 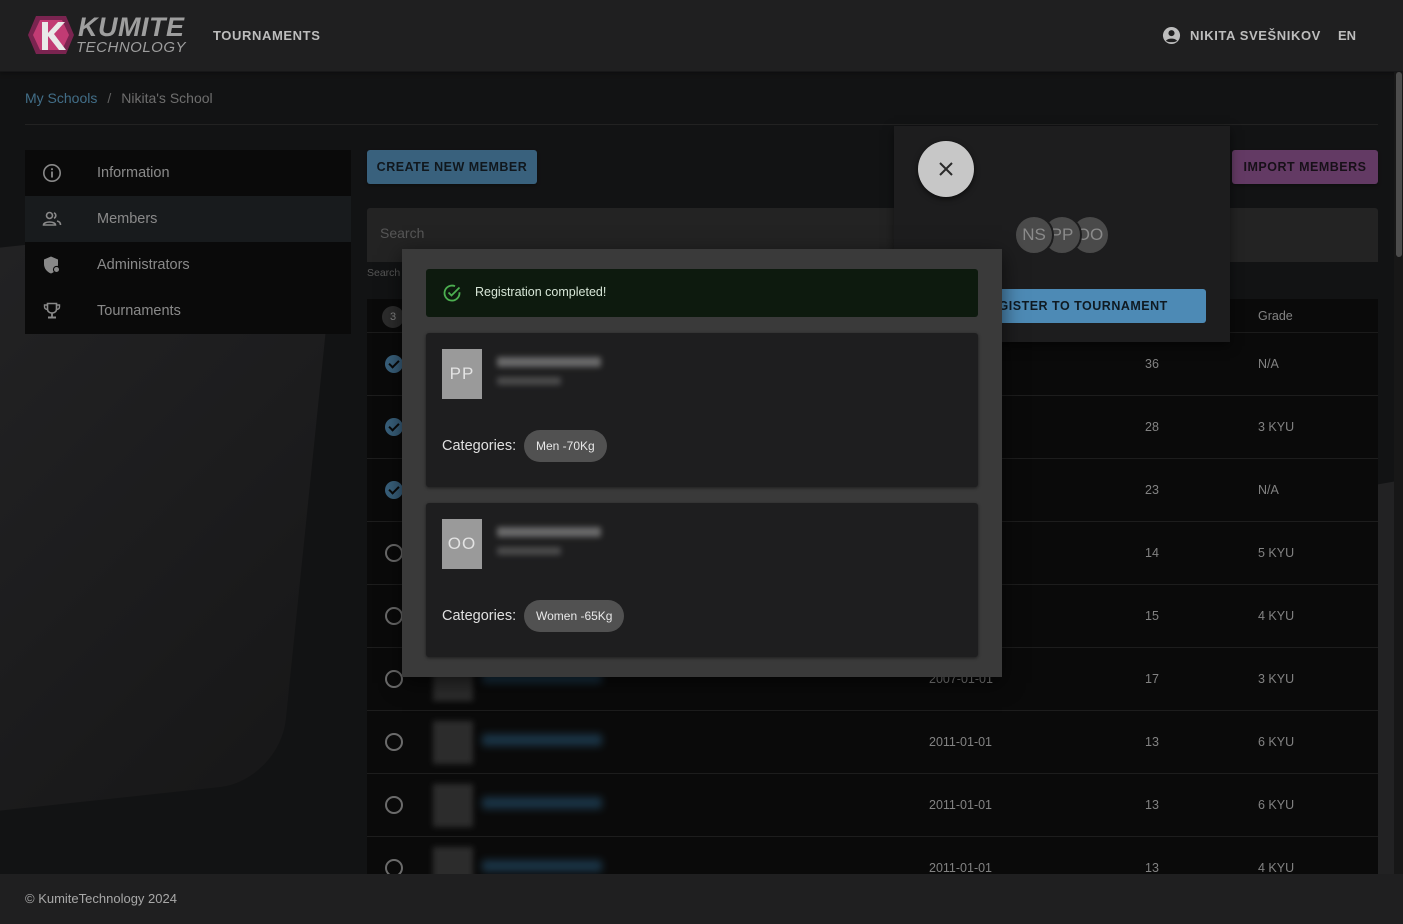 I want to click on user-name: NIKITA SVEŠNIKOV, so click(x=1255, y=35).